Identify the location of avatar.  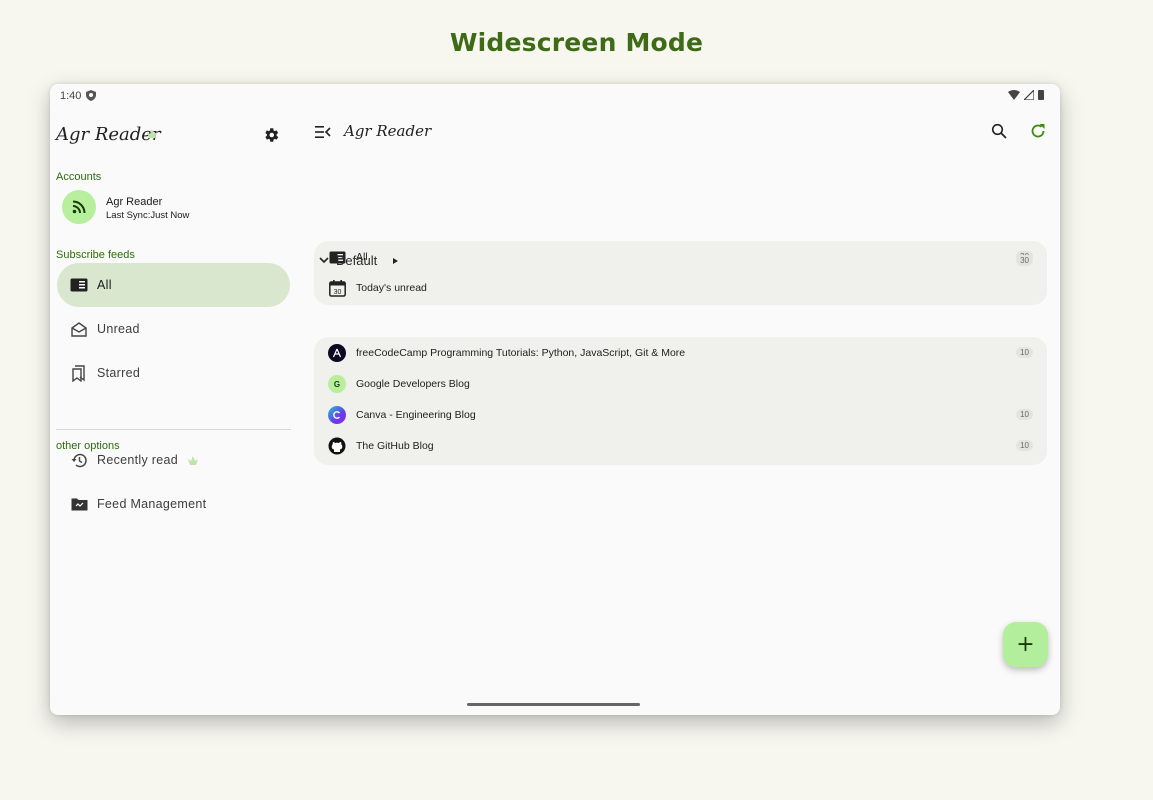
(79, 207).